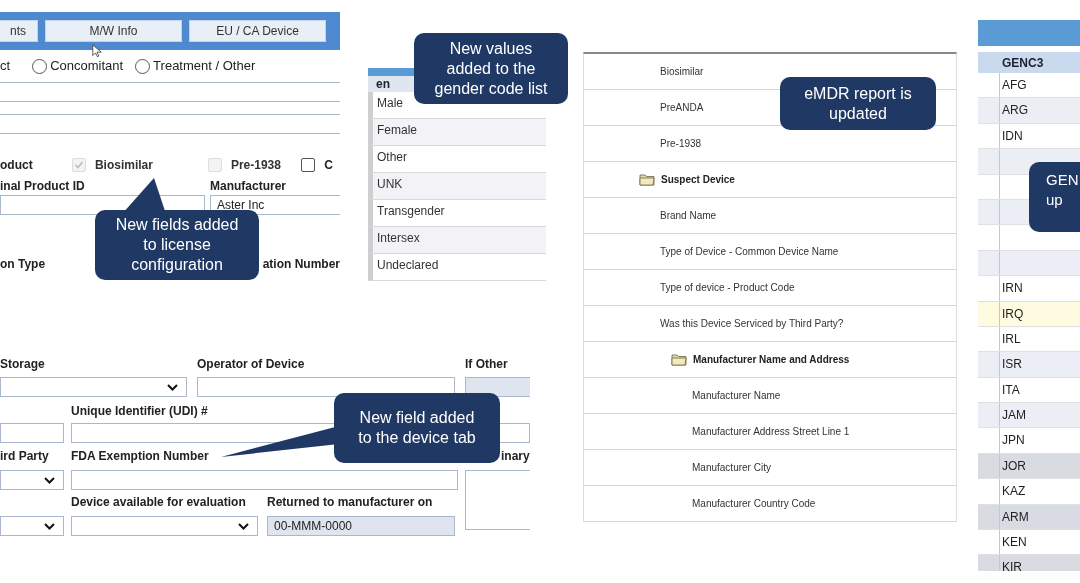 The image size is (1080, 583). What do you see at coordinates (1014, 543) in the screenshot?
I see `table-cell-text: KEN` at bounding box center [1014, 543].